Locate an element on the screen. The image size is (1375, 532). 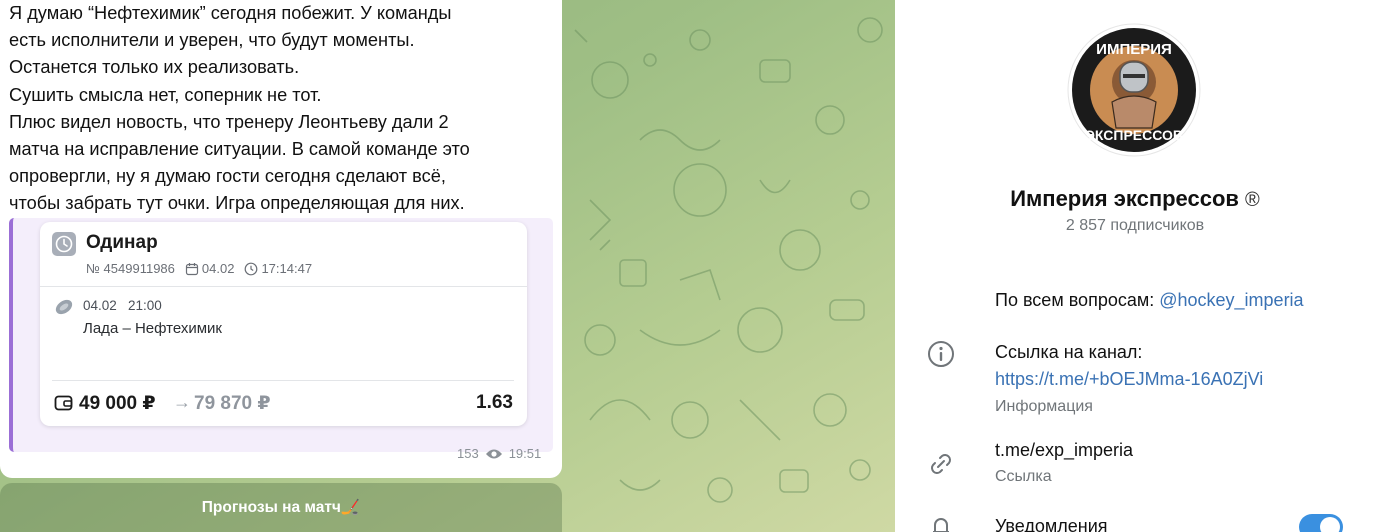
post-time: 19:51 is located at coordinates (525, 453).